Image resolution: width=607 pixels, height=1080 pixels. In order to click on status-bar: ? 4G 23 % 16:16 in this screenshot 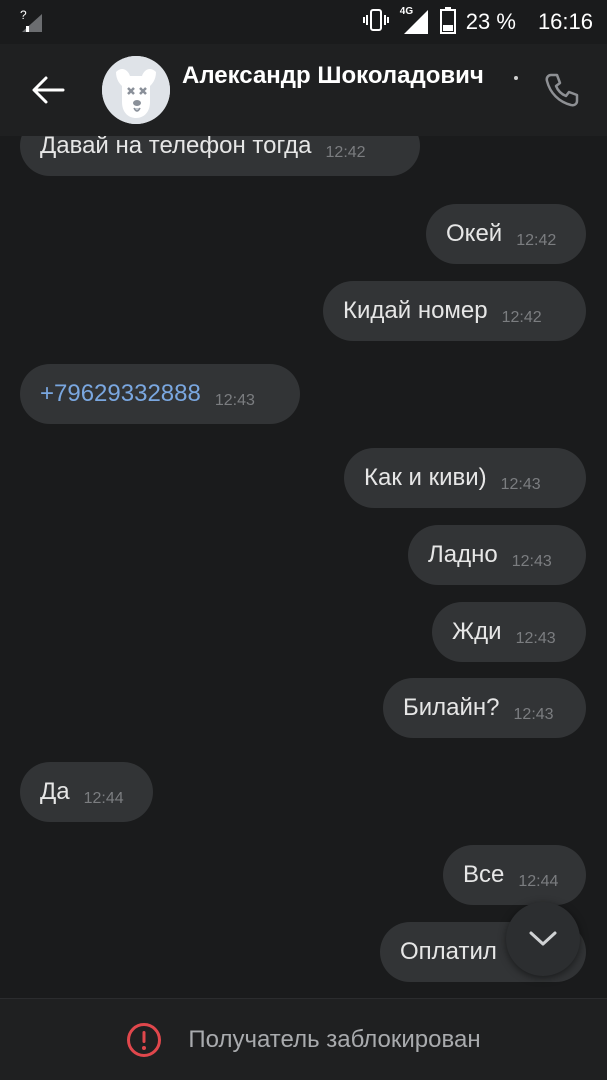, I will do `click(303, 22)`.